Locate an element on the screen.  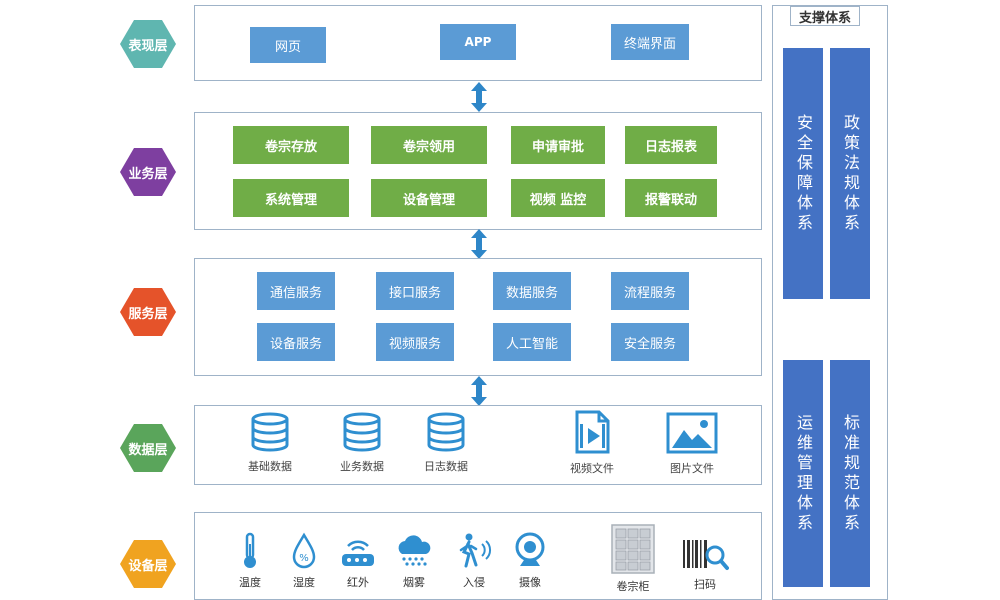
business-item-alarm-linkage: 报警联动 is located at coordinates (671, 198).